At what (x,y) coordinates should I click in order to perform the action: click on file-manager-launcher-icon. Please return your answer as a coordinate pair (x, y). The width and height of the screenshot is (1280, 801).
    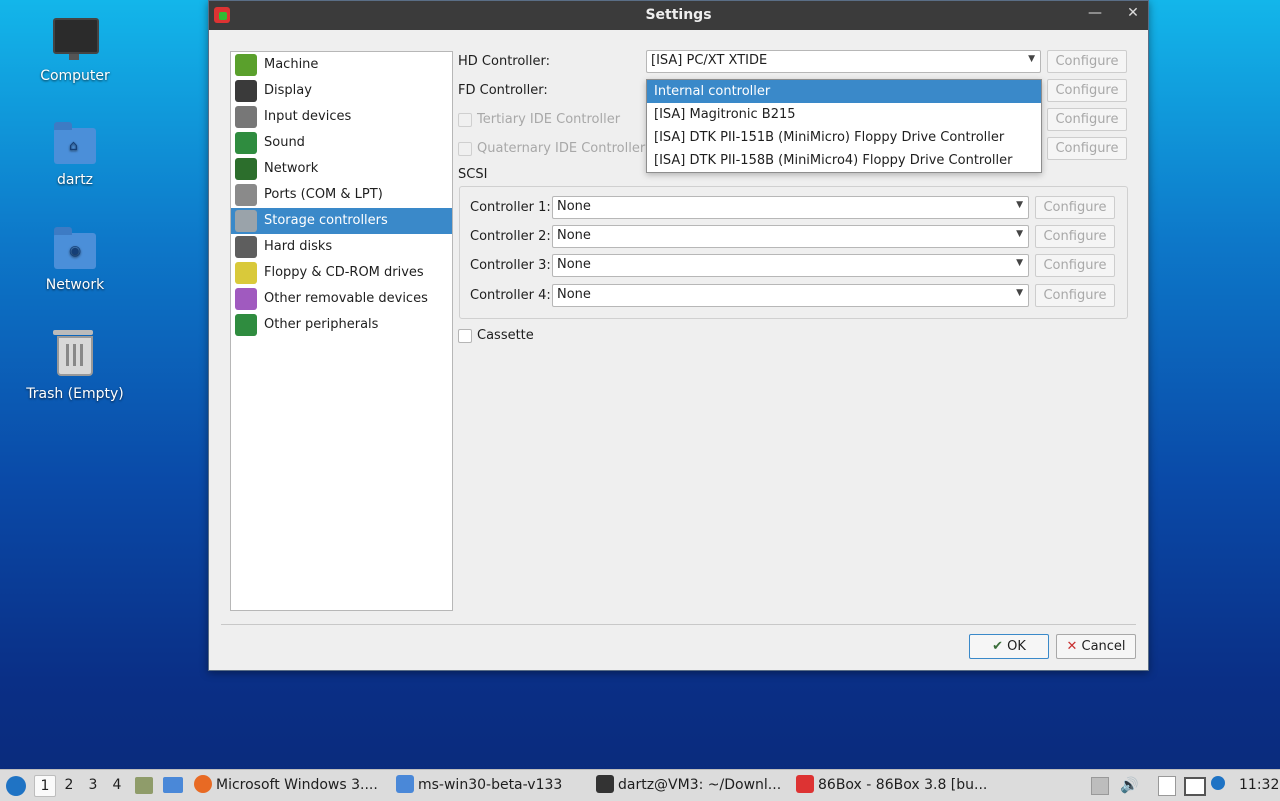
    Looking at the image, I should click on (144, 785).